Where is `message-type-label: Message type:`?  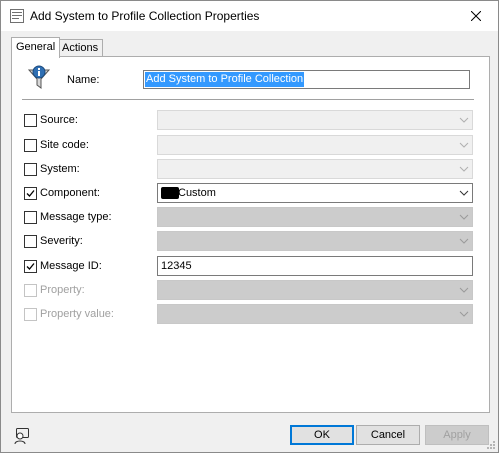
message-type-label: Message type: is located at coordinates (76, 217).